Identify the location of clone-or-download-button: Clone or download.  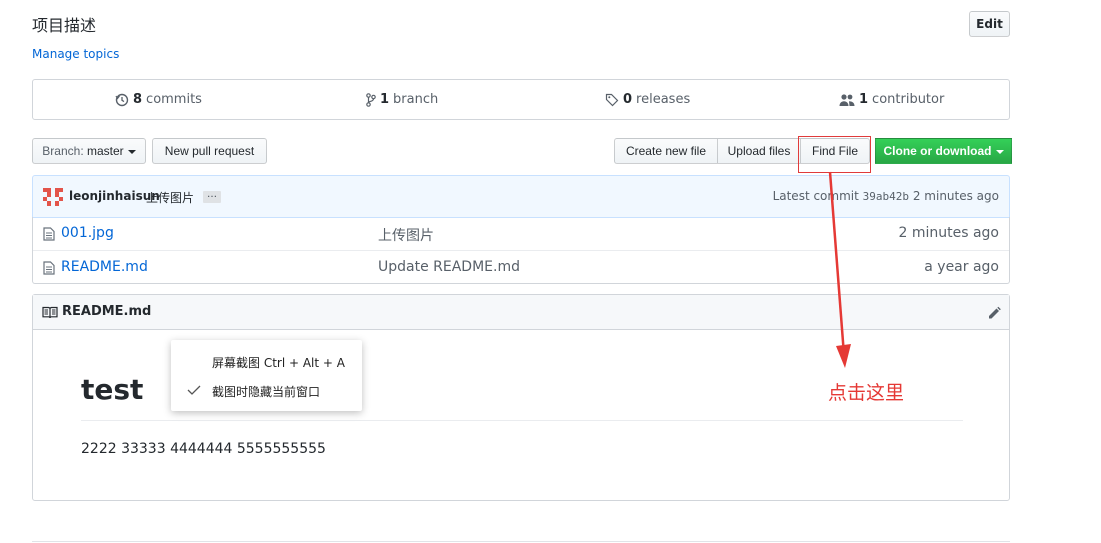
(943, 151).